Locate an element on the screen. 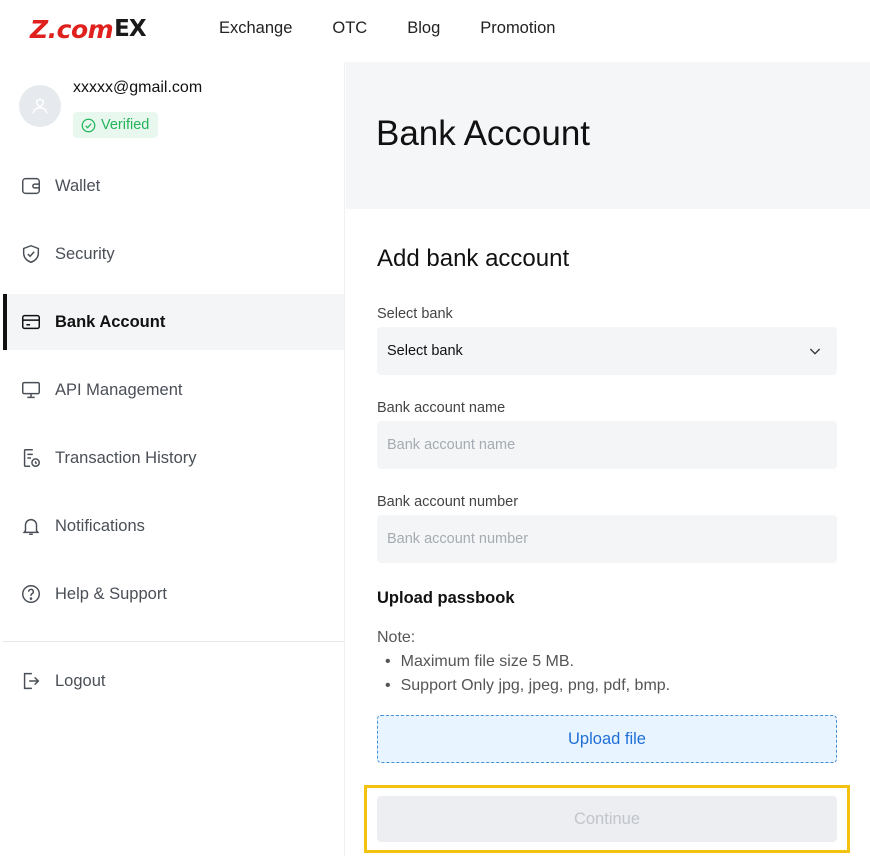  sidebar-item-transaction-history: Transaction History is located at coordinates (173, 458).